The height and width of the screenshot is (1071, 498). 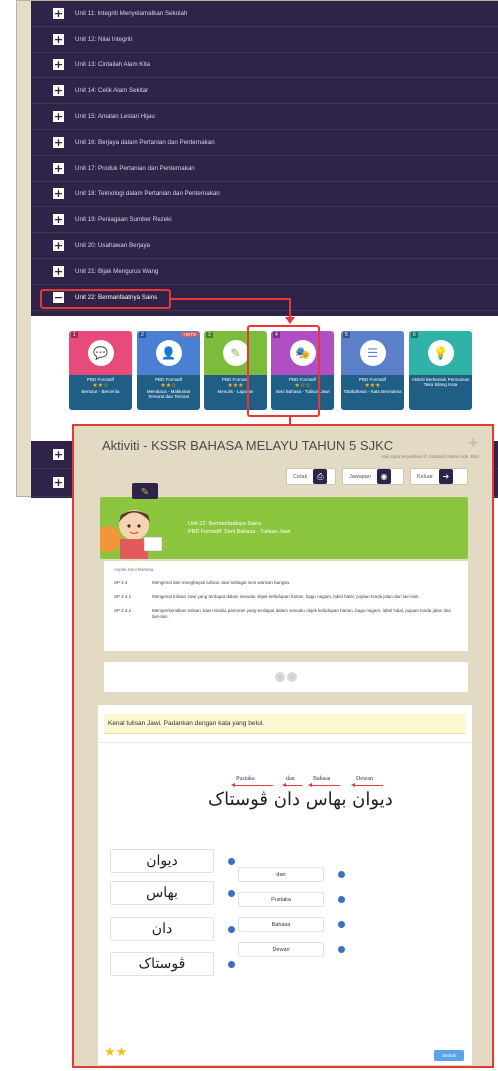 What do you see at coordinates (285, 742) in the screenshot?
I see `divider` at bounding box center [285, 742].